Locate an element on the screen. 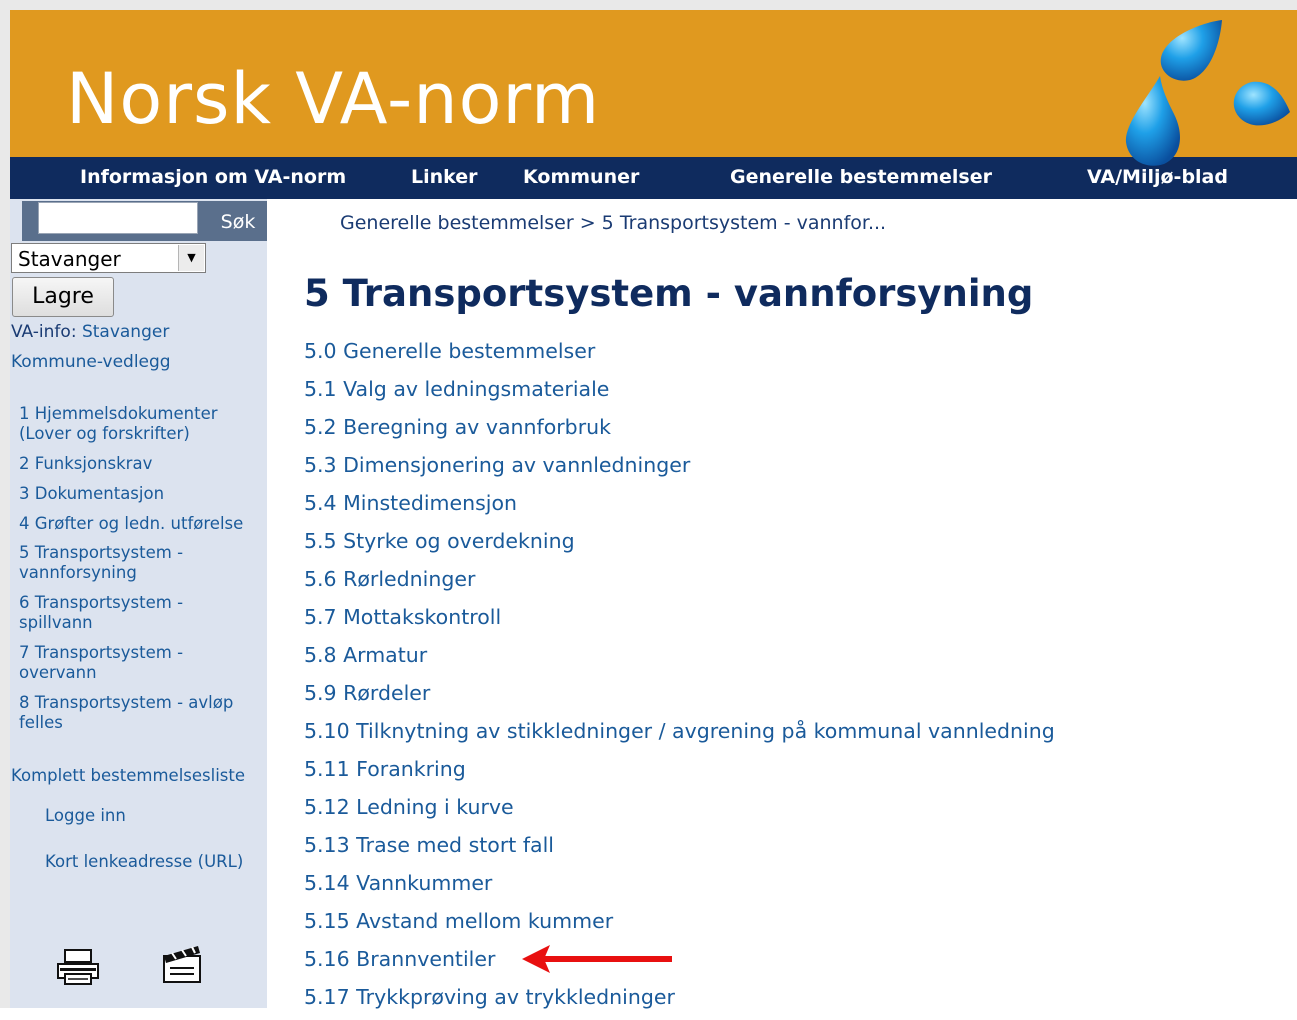  section-link-5-3: 5.3 Dimensjonering av vannledninger is located at coordinates (679, 469).